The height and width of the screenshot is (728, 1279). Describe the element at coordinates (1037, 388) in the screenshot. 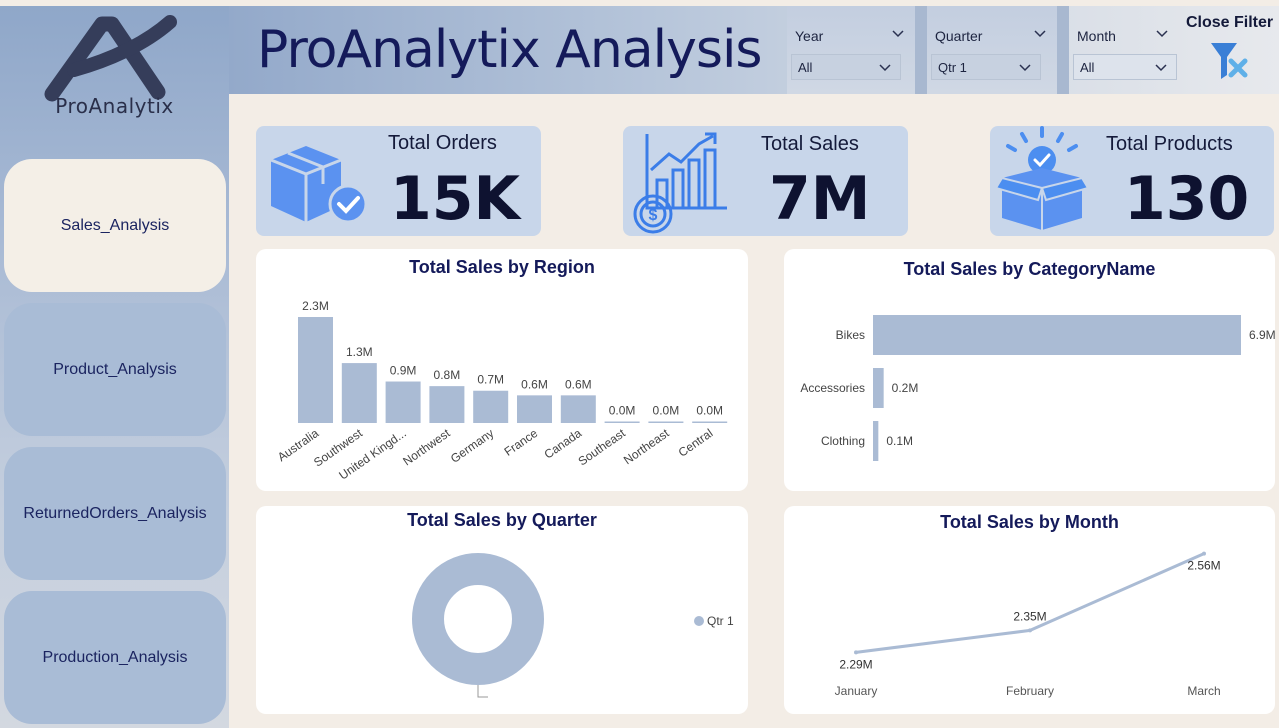

I see `category-bar-chart: Bikes 6.9M Accessories 0.2M Clothing 0.1M` at that location.